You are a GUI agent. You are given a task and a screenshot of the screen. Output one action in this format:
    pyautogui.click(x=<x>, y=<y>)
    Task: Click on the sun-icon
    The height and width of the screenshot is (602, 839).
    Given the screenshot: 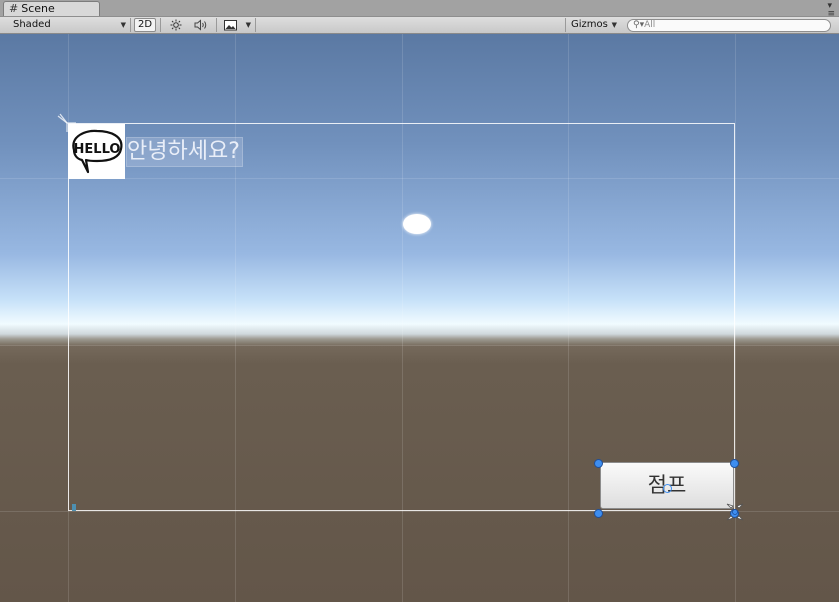 What is the action you would take?
    pyautogui.click(x=176, y=25)
    